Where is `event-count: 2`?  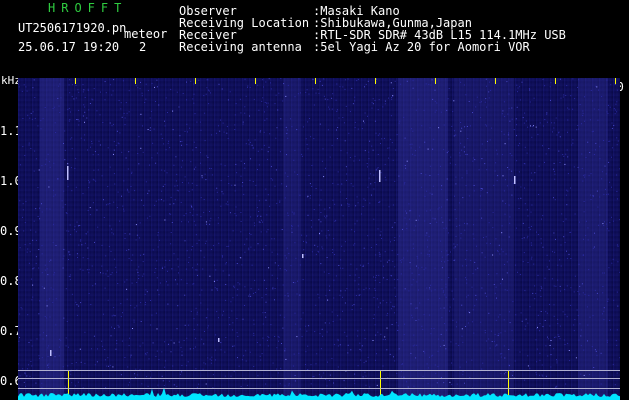 event-count: 2 is located at coordinates (143, 47).